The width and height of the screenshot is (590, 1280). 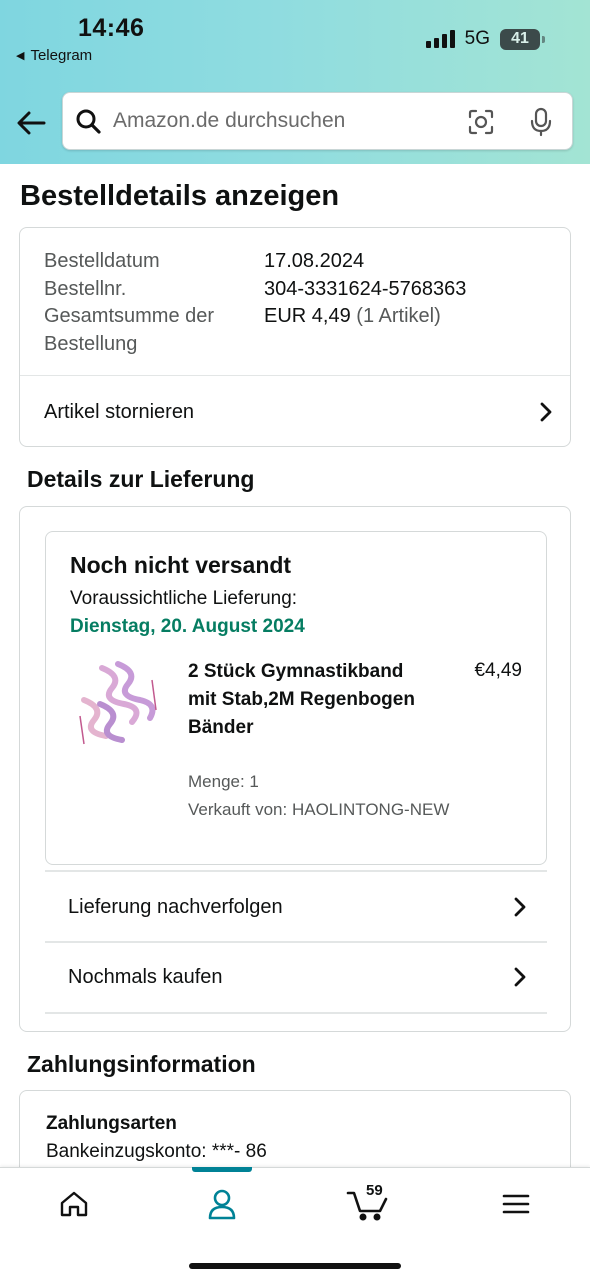 I want to click on search-bar, so click(x=317, y=121).